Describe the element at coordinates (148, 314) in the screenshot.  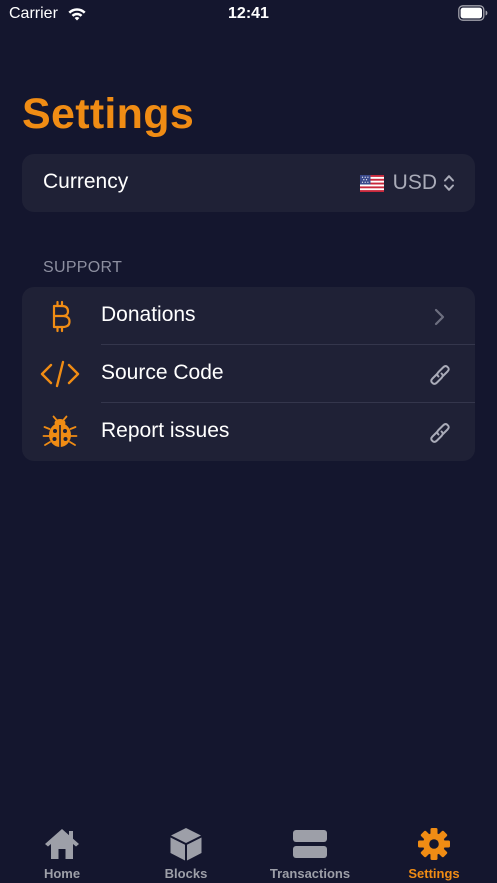
I see `donations-label: Donations` at that location.